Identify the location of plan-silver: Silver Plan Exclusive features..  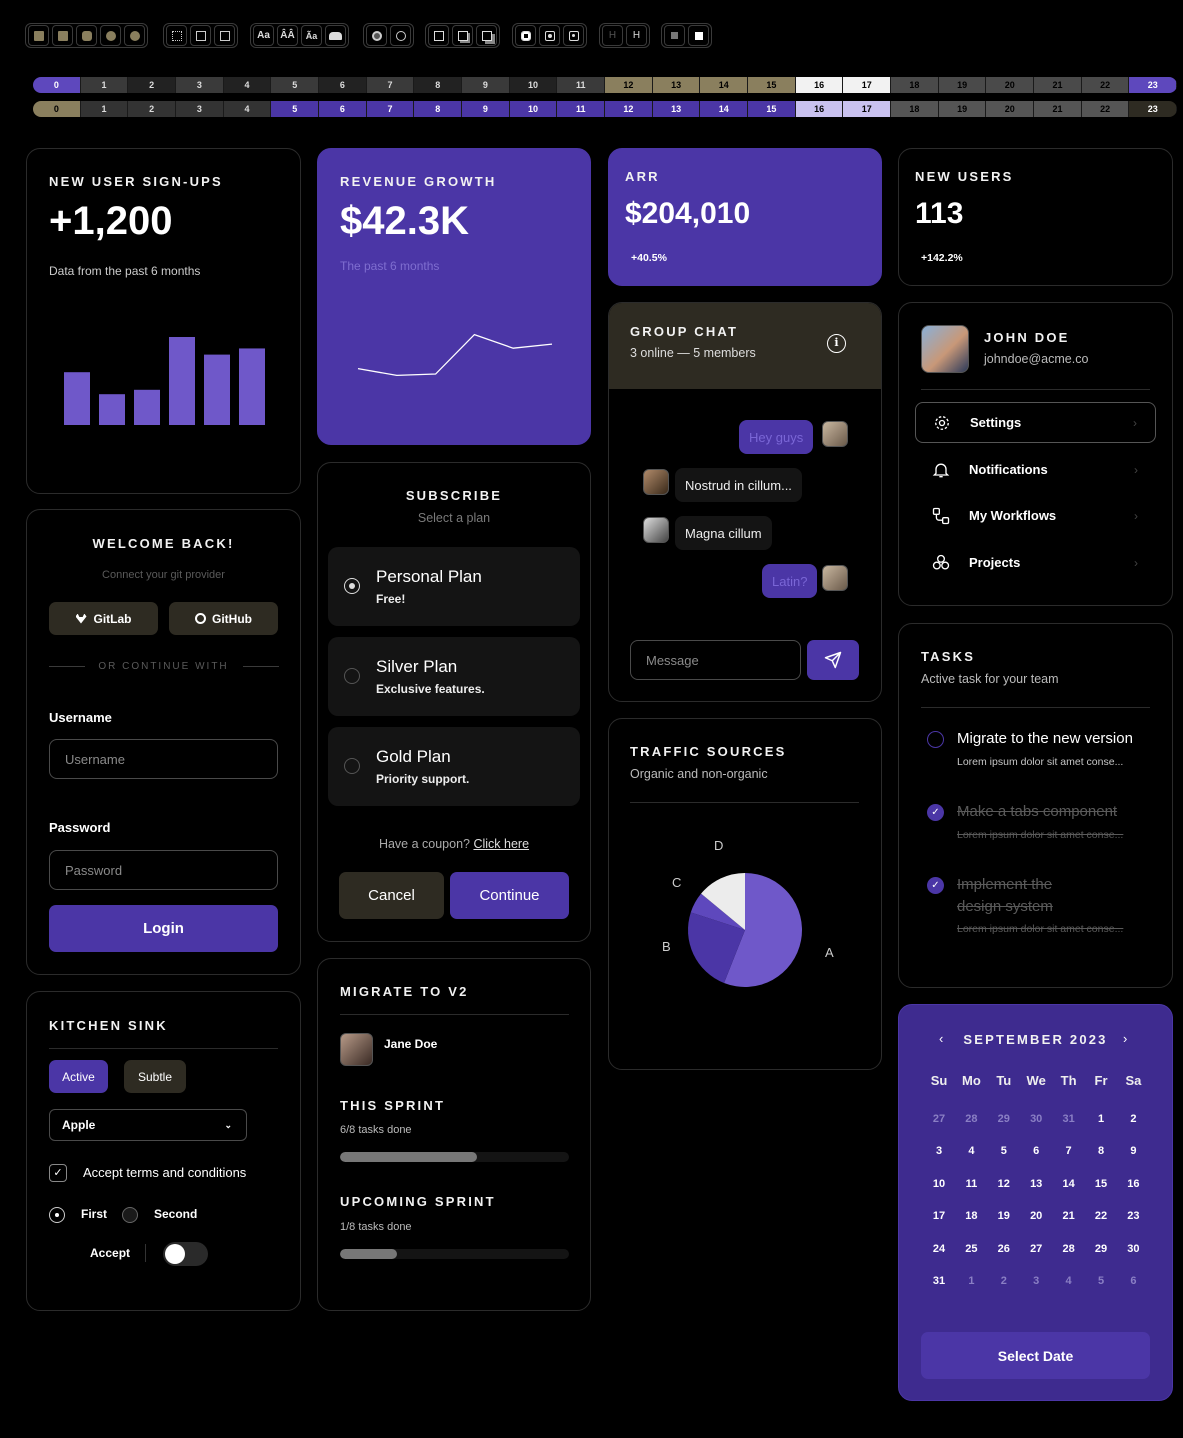
(454, 676).